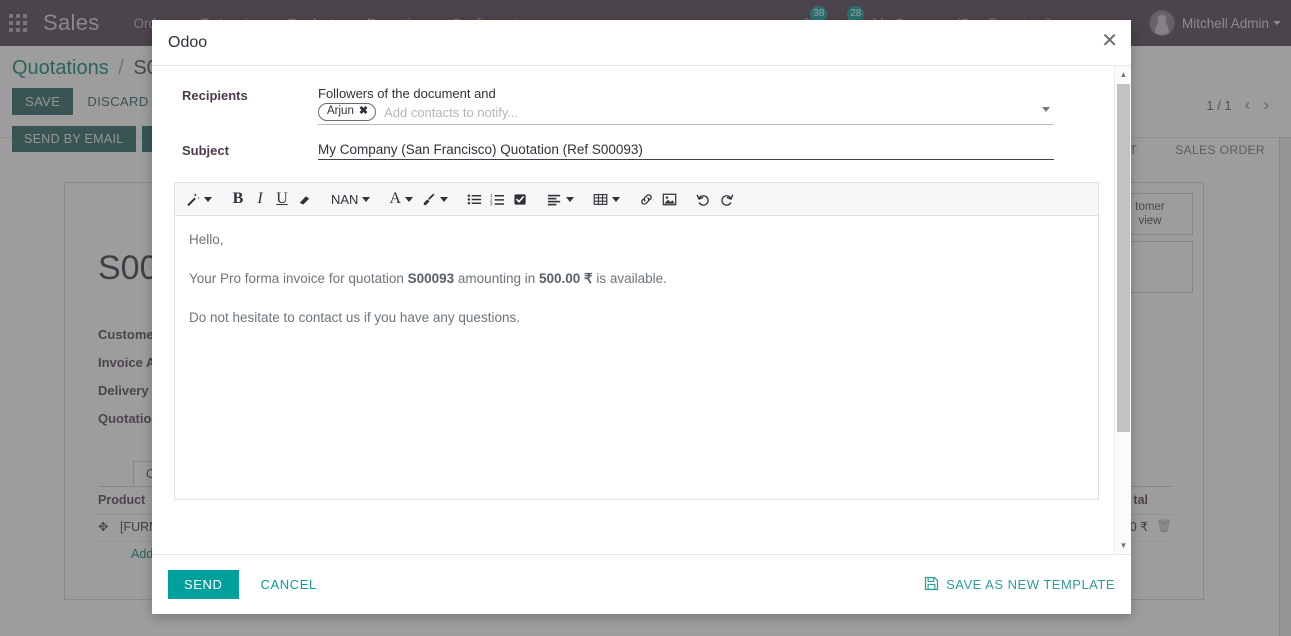  I want to click on svg-text: 3, so click(491, 203).